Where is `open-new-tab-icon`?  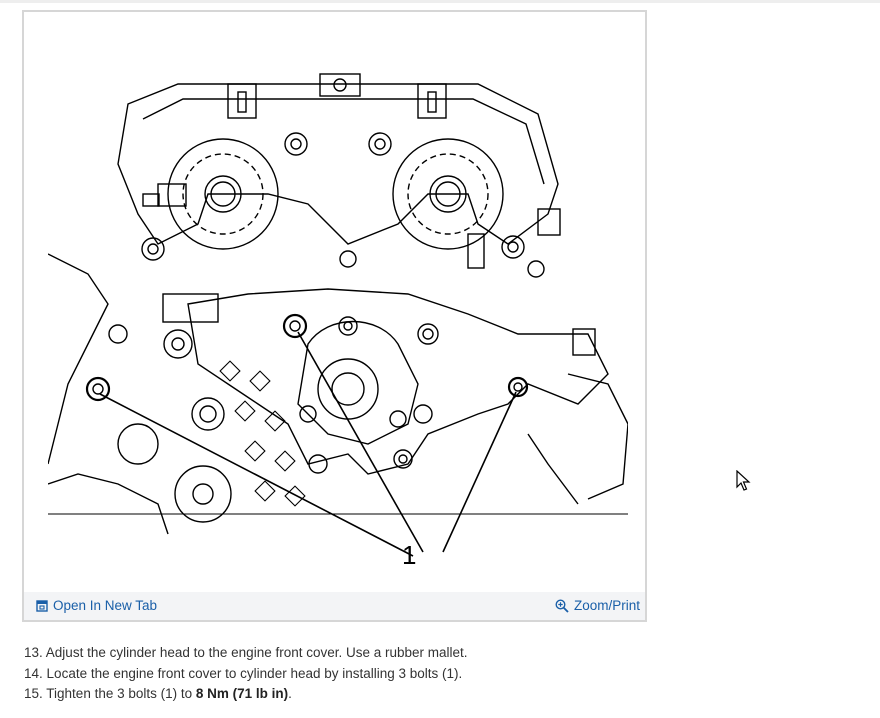
open-new-tab-icon is located at coordinates (42, 605).